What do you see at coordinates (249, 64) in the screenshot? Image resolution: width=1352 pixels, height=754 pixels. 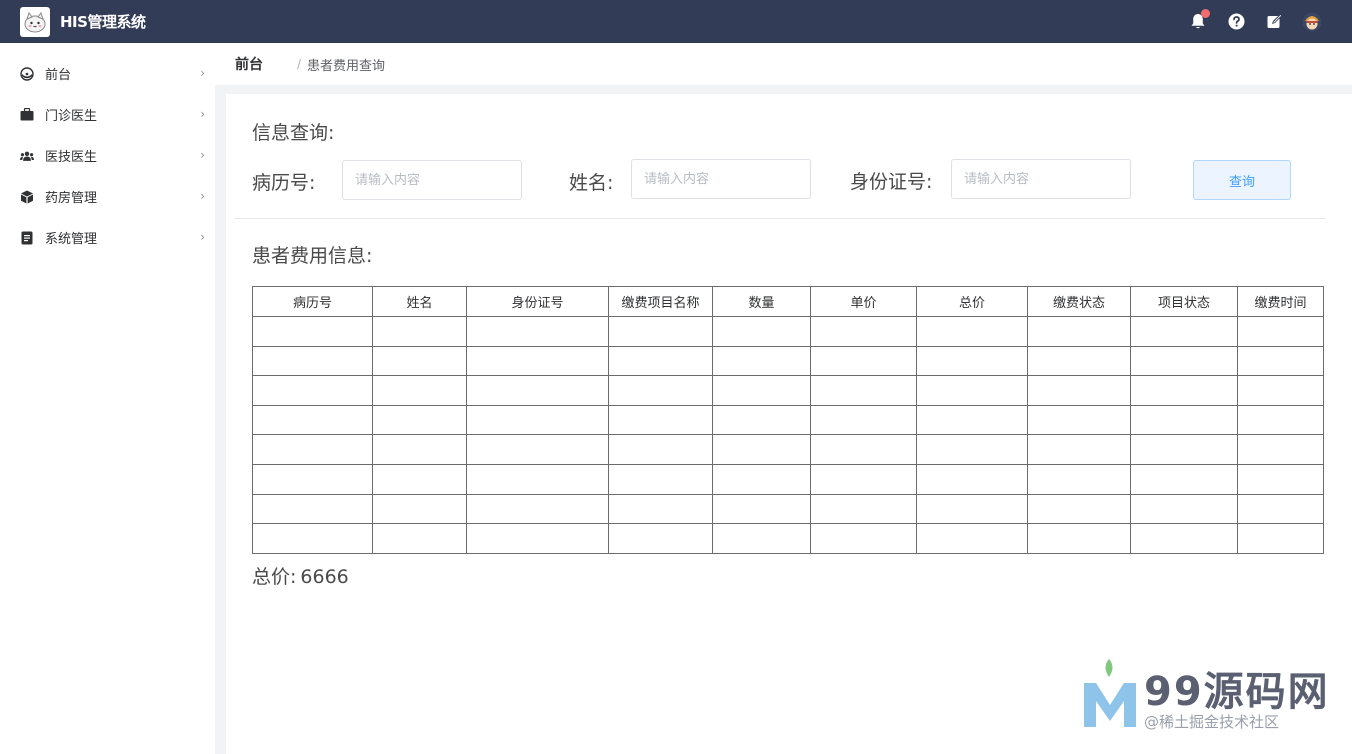 I see `breadcrumb-home: 前台` at bounding box center [249, 64].